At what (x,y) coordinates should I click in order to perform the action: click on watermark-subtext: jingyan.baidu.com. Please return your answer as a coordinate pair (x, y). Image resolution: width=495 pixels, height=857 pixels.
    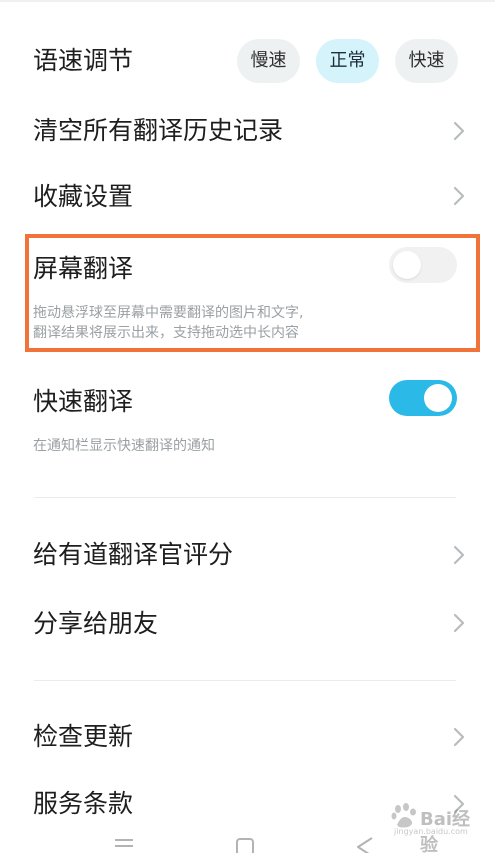
    Looking at the image, I should click on (431, 831).